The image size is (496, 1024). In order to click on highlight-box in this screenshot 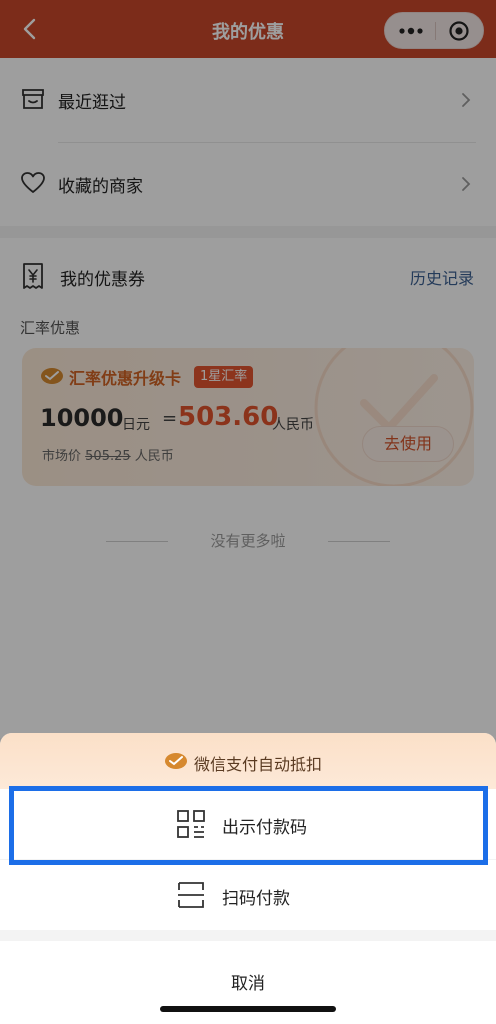, I will do `click(248, 825)`.